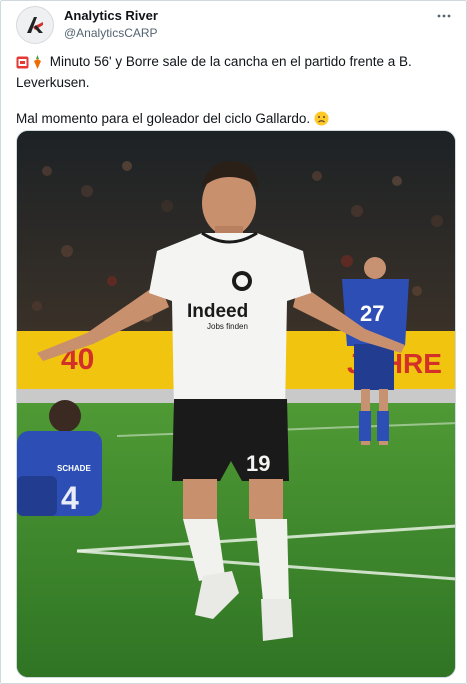 The image size is (467, 684). Describe the element at coordinates (258, 463) in the screenshot. I see `shirt-number: 19` at that location.